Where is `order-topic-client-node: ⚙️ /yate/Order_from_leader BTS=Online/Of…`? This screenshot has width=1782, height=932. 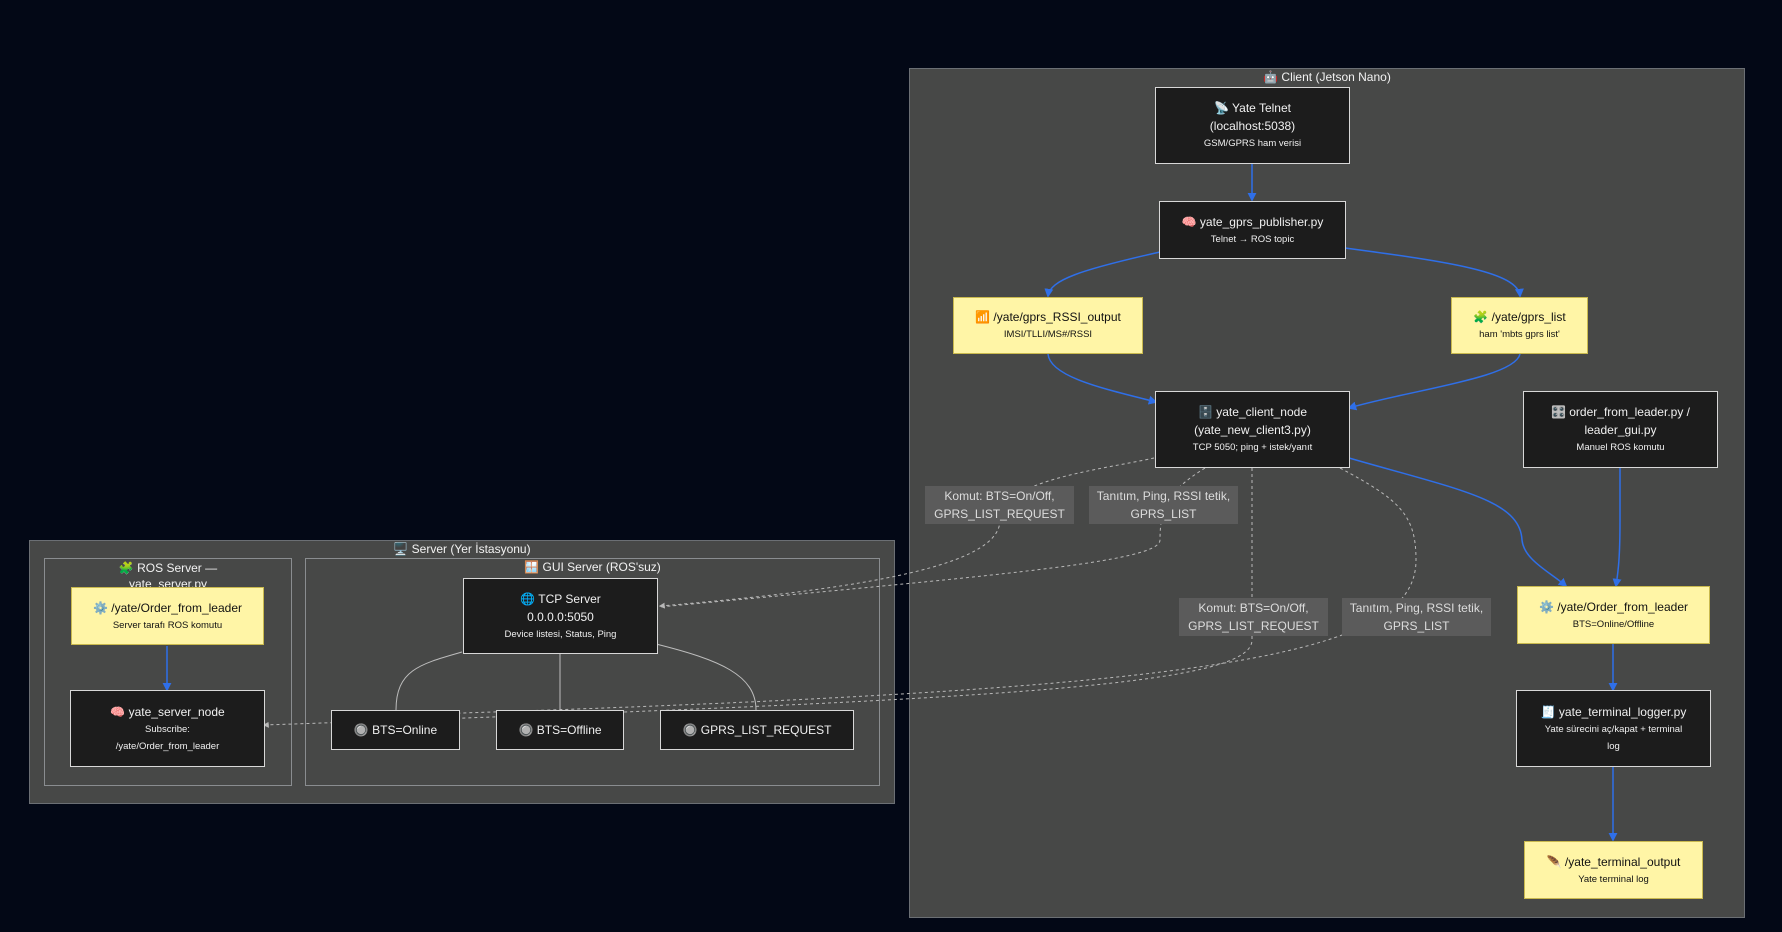 order-topic-client-node: ⚙️ /yate/Order_from_leader BTS=Online/Of… is located at coordinates (1613, 615).